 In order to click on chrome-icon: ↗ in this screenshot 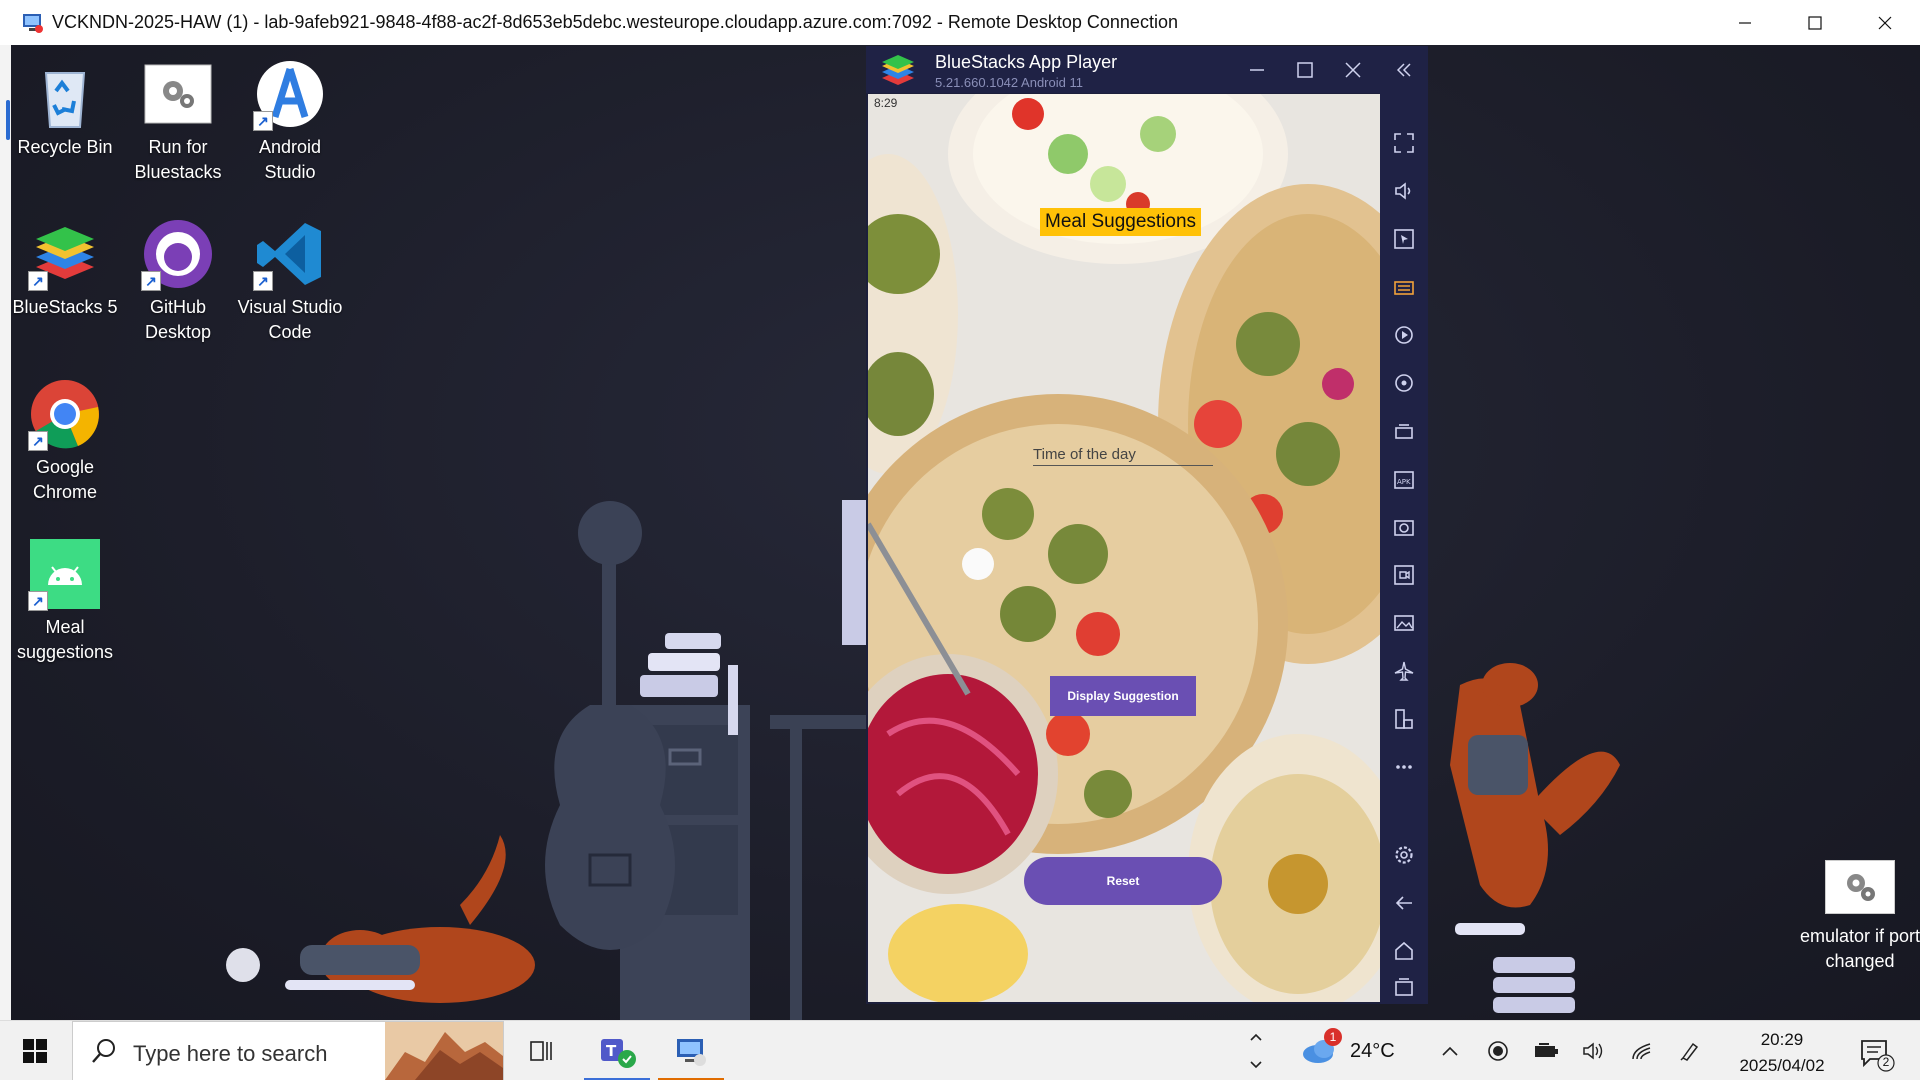, I will do `click(65, 414)`.